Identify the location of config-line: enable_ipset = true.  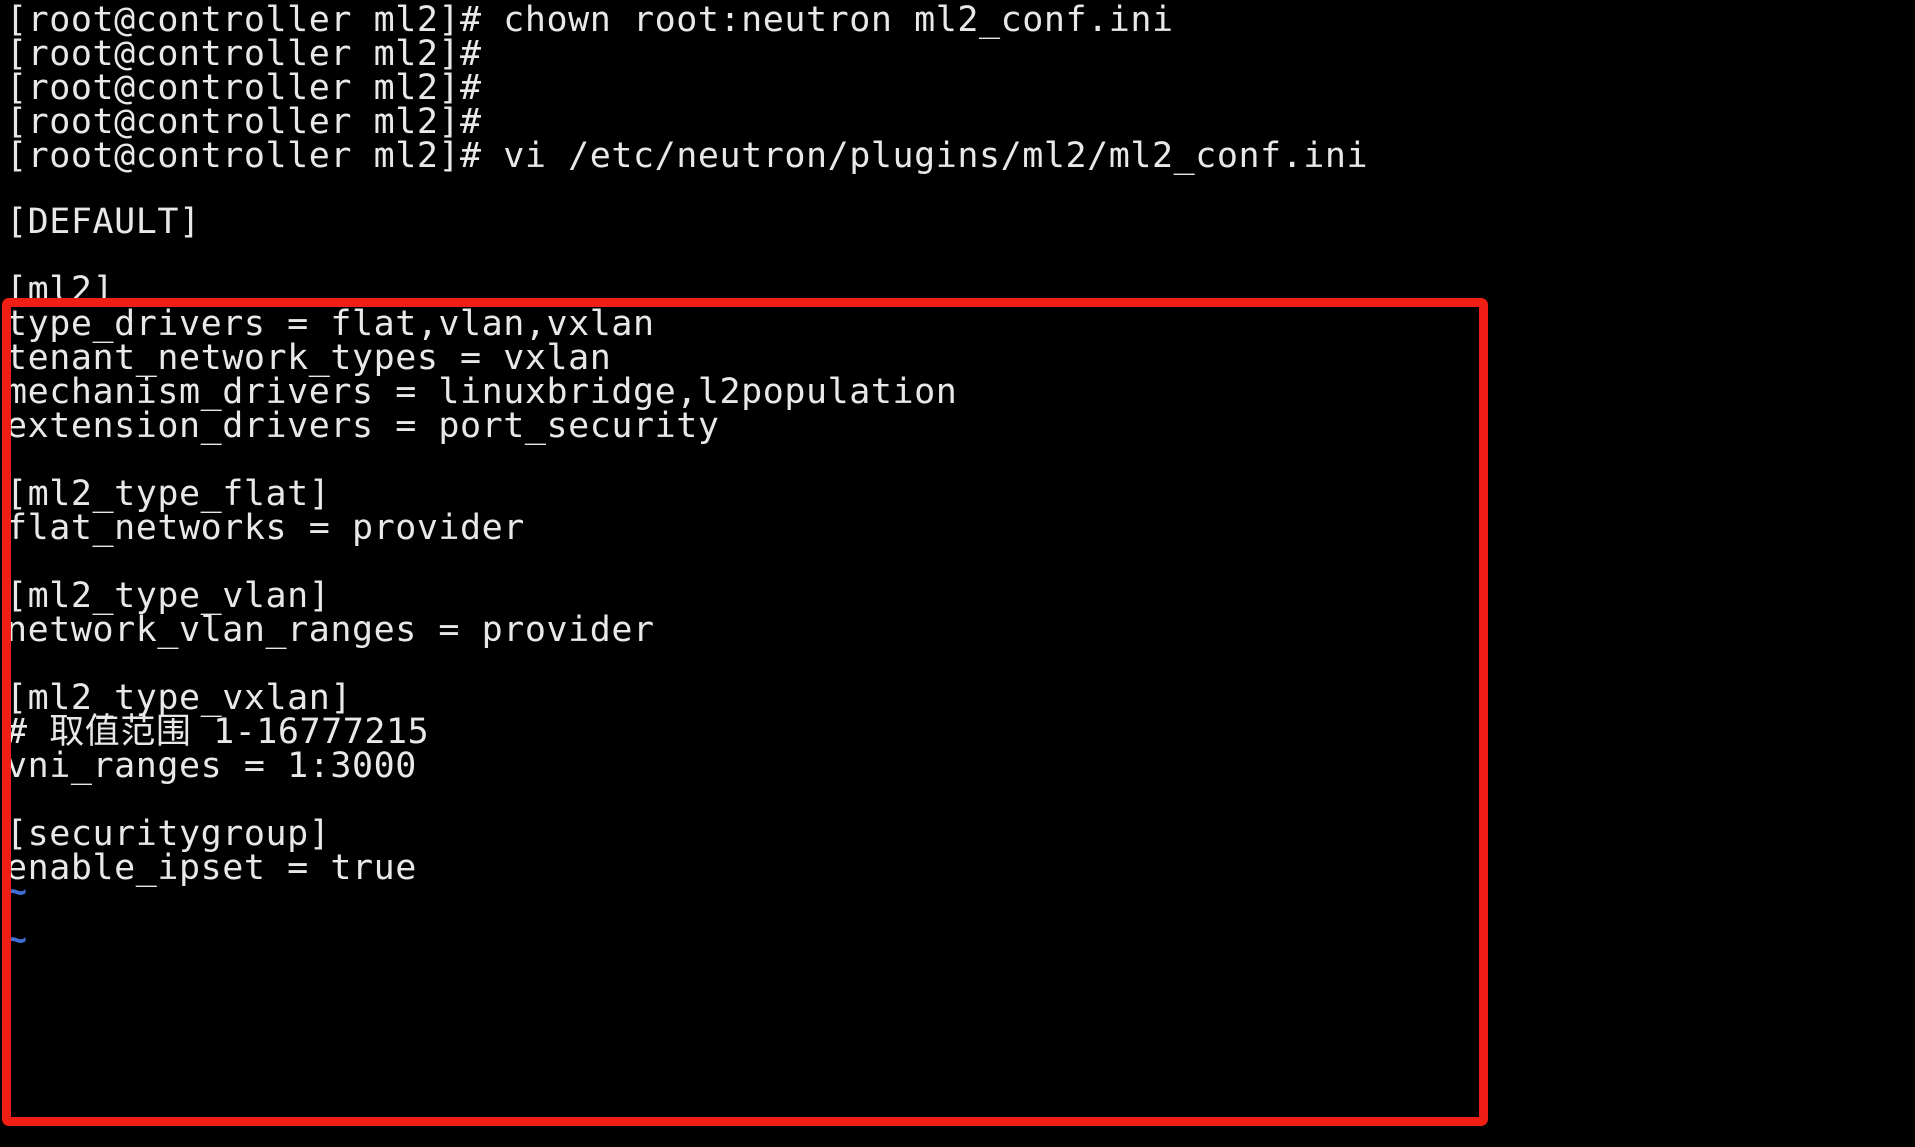
(211, 868).